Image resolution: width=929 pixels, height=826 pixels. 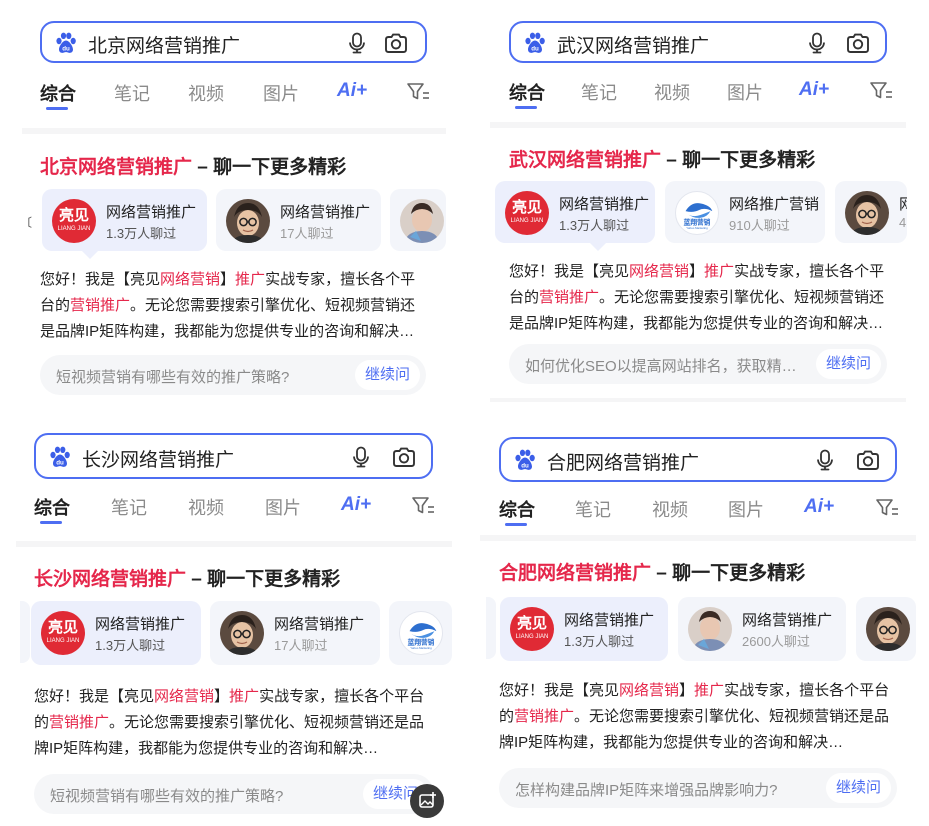 What do you see at coordinates (776, 641) in the screenshot?
I see `chat-count: 2600人聊过` at bounding box center [776, 641].